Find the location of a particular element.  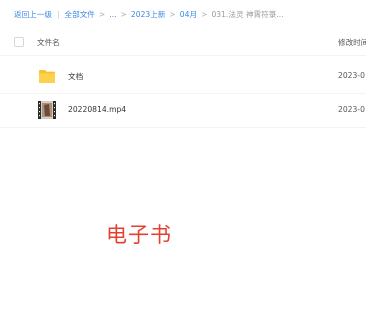

breadcrumb-item-2023: 2023上新 is located at coordinates (148, 14).